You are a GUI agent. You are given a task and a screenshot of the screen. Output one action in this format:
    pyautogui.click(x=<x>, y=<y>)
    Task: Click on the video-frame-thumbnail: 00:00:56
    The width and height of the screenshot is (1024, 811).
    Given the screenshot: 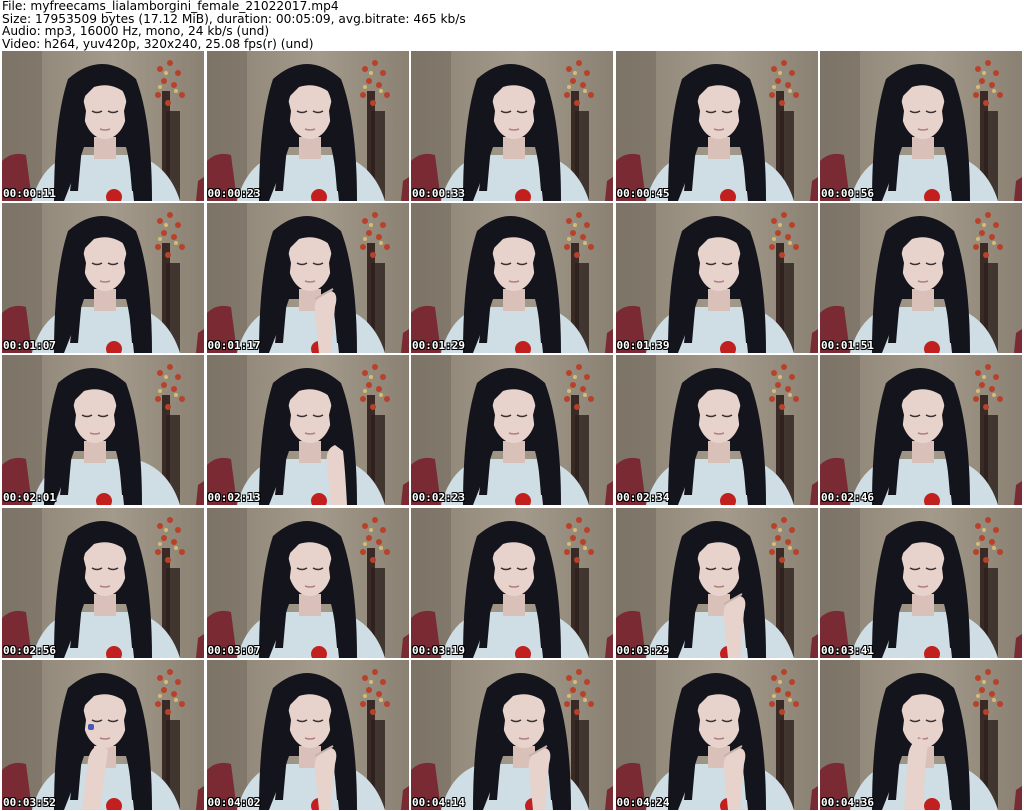 What is the action you would take?
    pyautogui.click(x=921, y=126)
    